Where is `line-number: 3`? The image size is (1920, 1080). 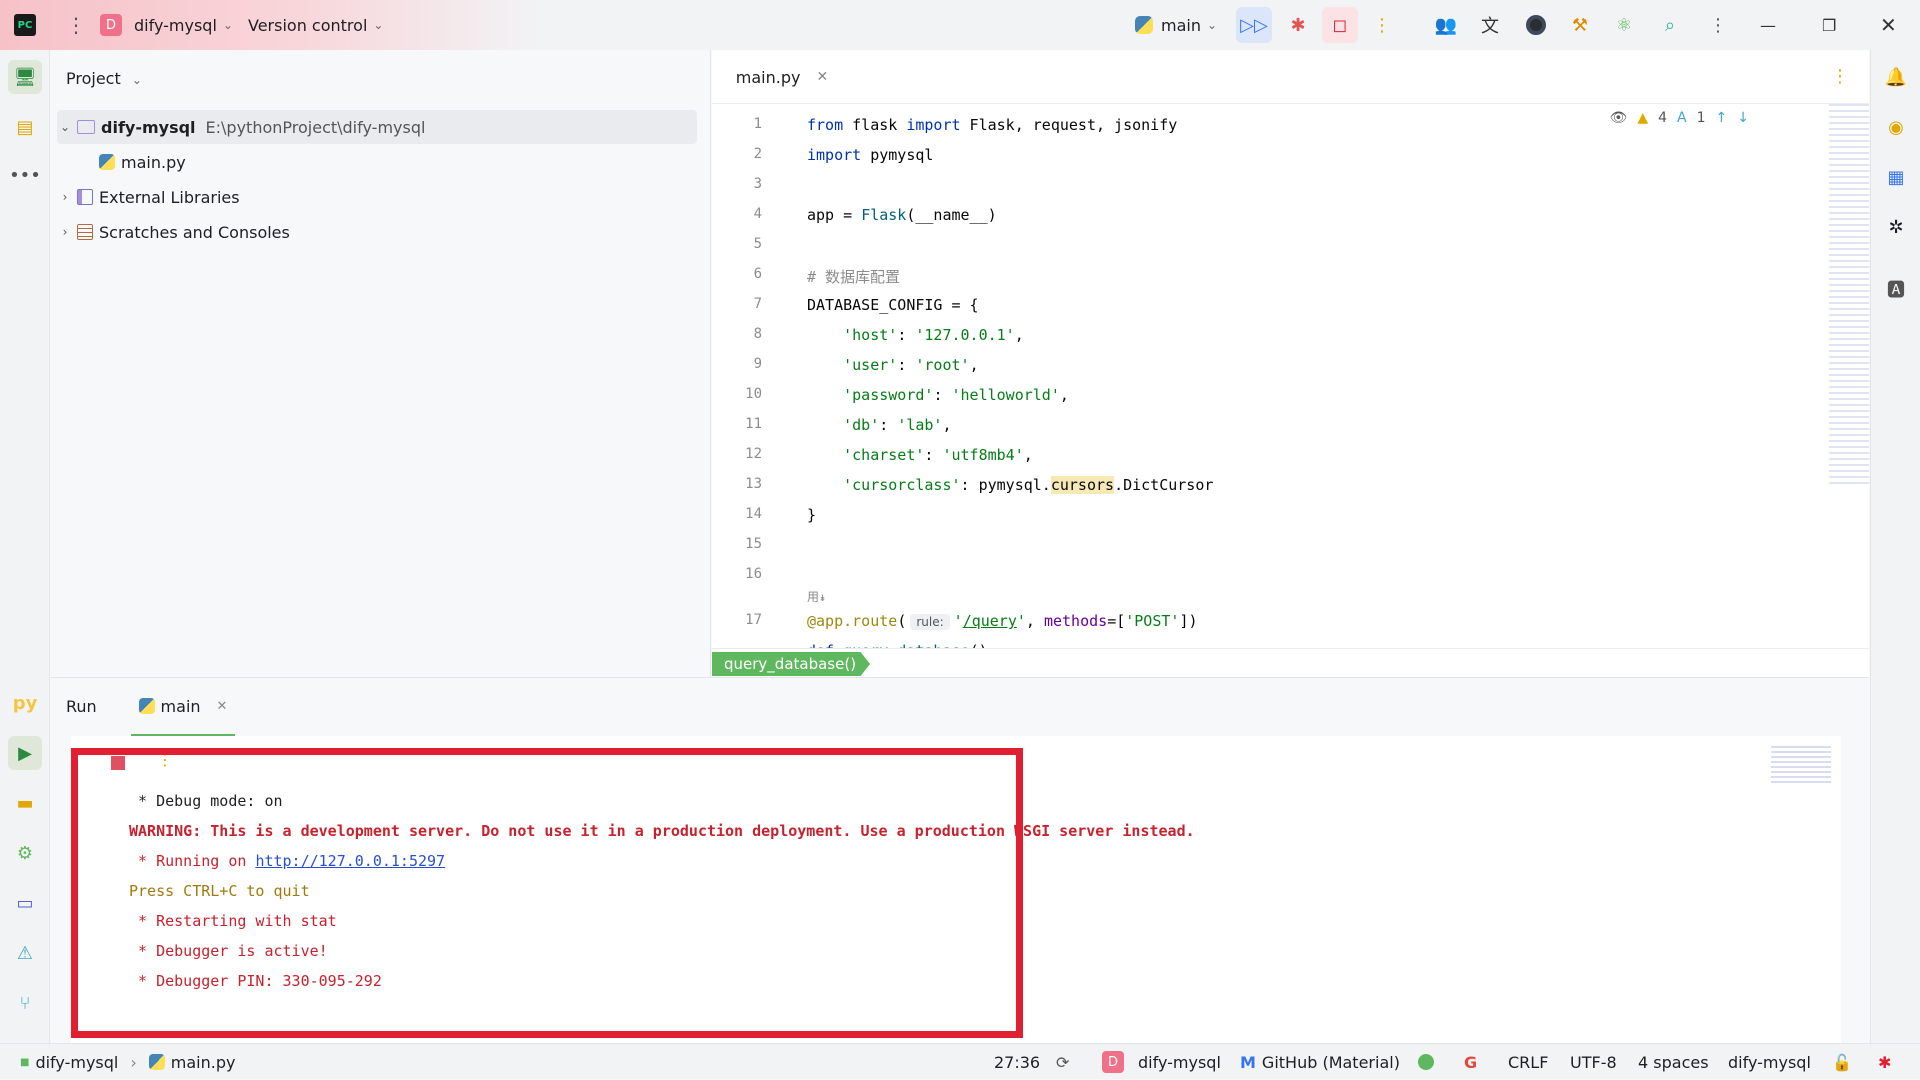
line-number: 3 is located at coordinates (757, 184).